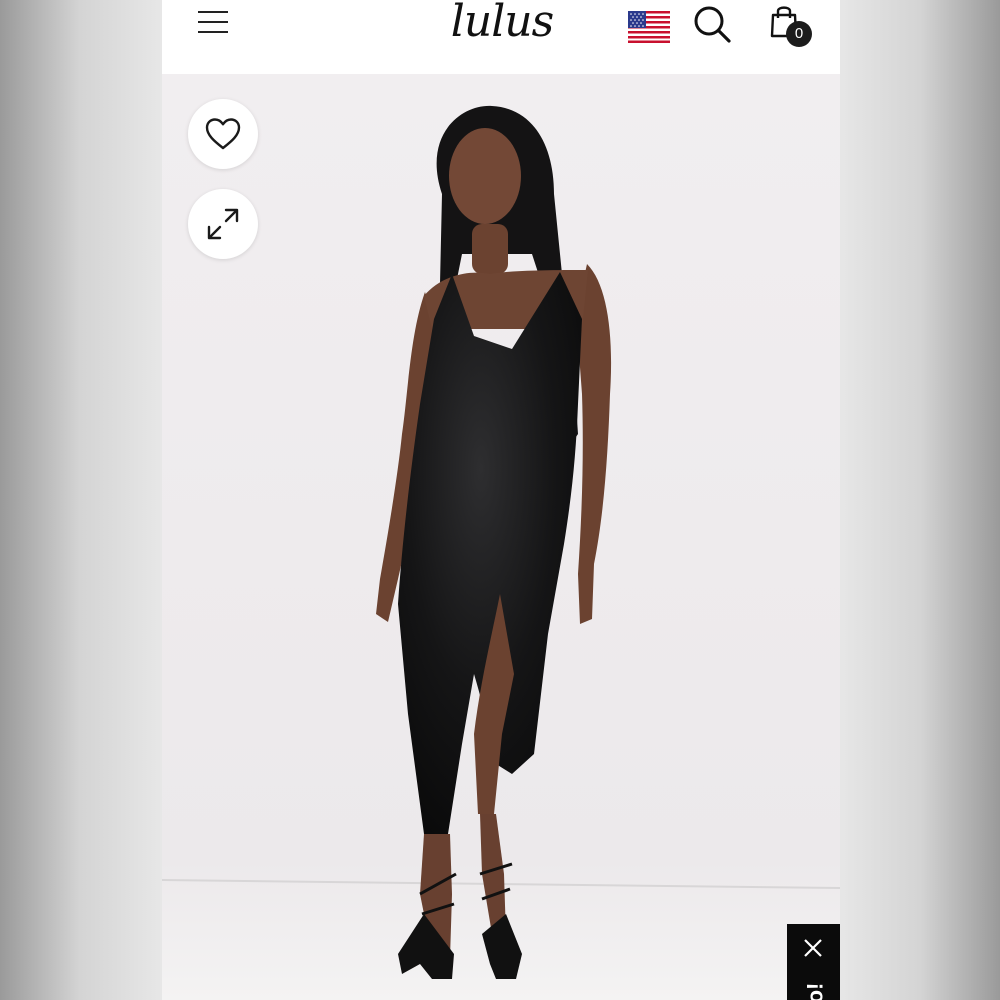  Describe the element at coordinates (815, 991) in the screenshot. I see `promo-text: o!` at that location.